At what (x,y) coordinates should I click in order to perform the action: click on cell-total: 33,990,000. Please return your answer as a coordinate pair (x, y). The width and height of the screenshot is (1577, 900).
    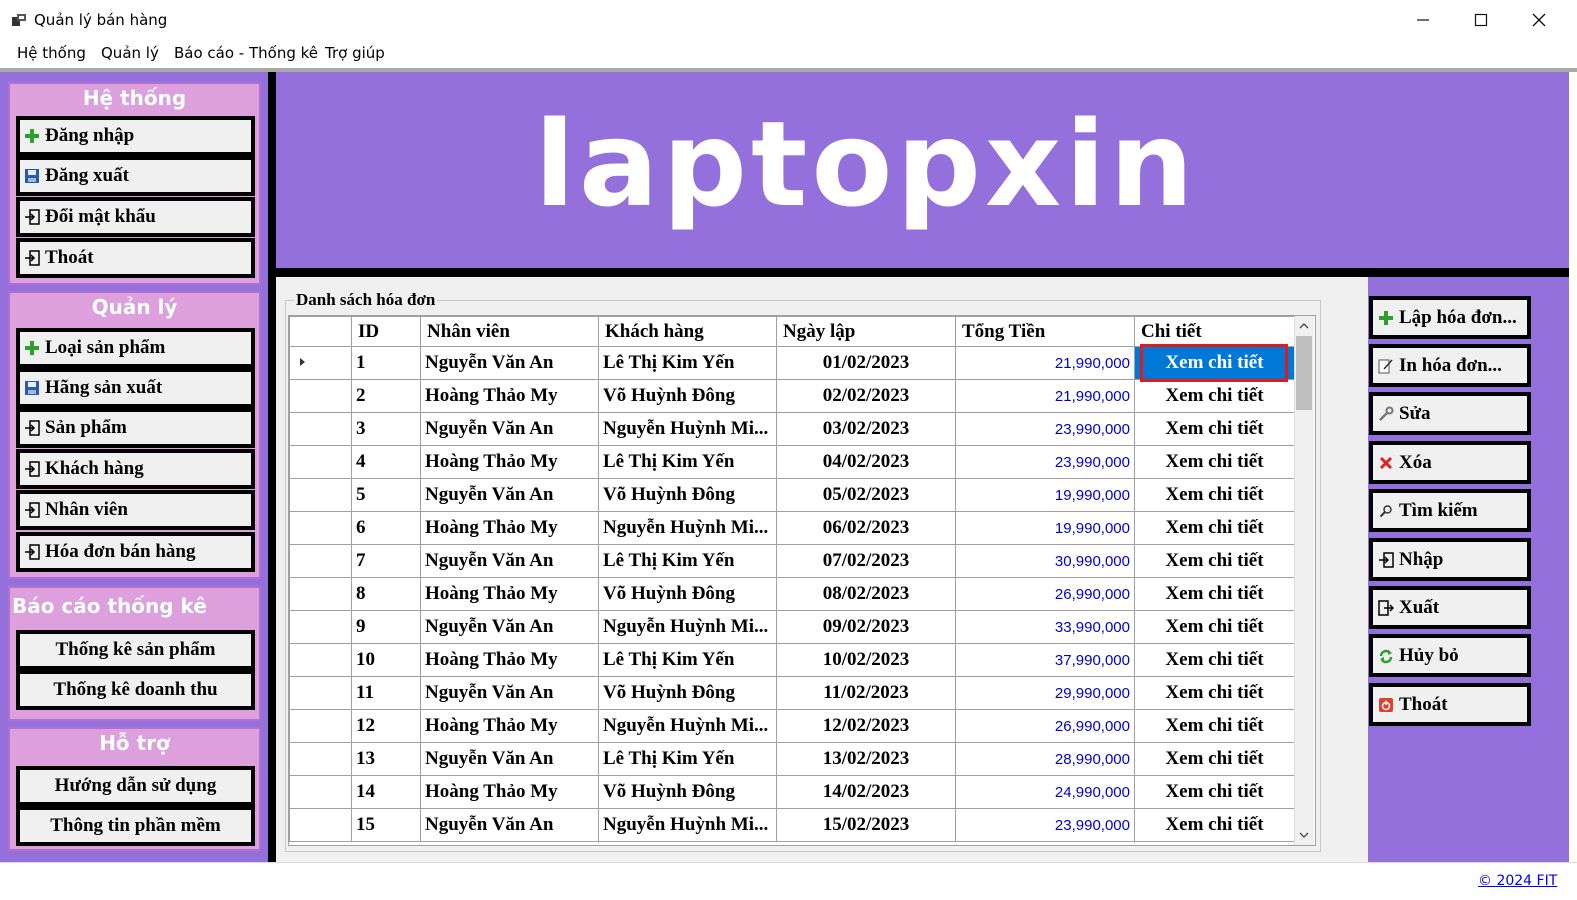
    Looking at the image, I should click on (1045, 627).